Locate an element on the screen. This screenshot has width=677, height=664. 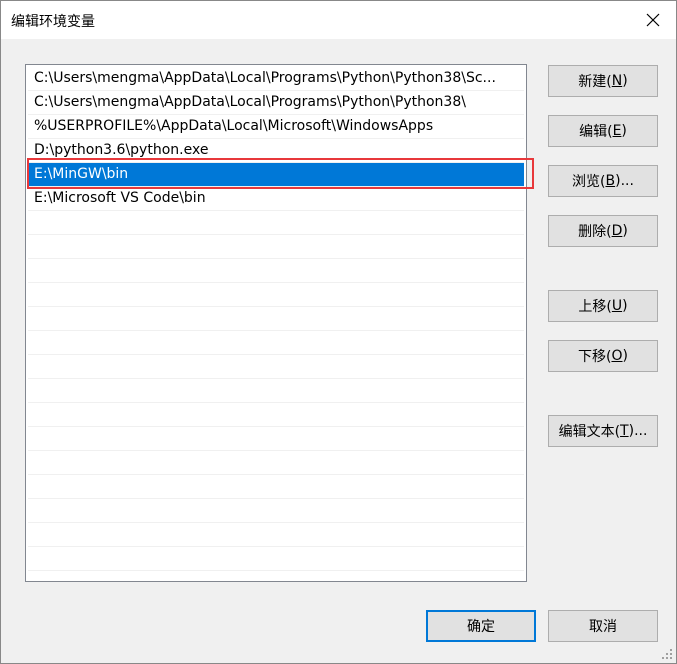
move-up-button: 上移(U) is located at coordinates (603, 306).